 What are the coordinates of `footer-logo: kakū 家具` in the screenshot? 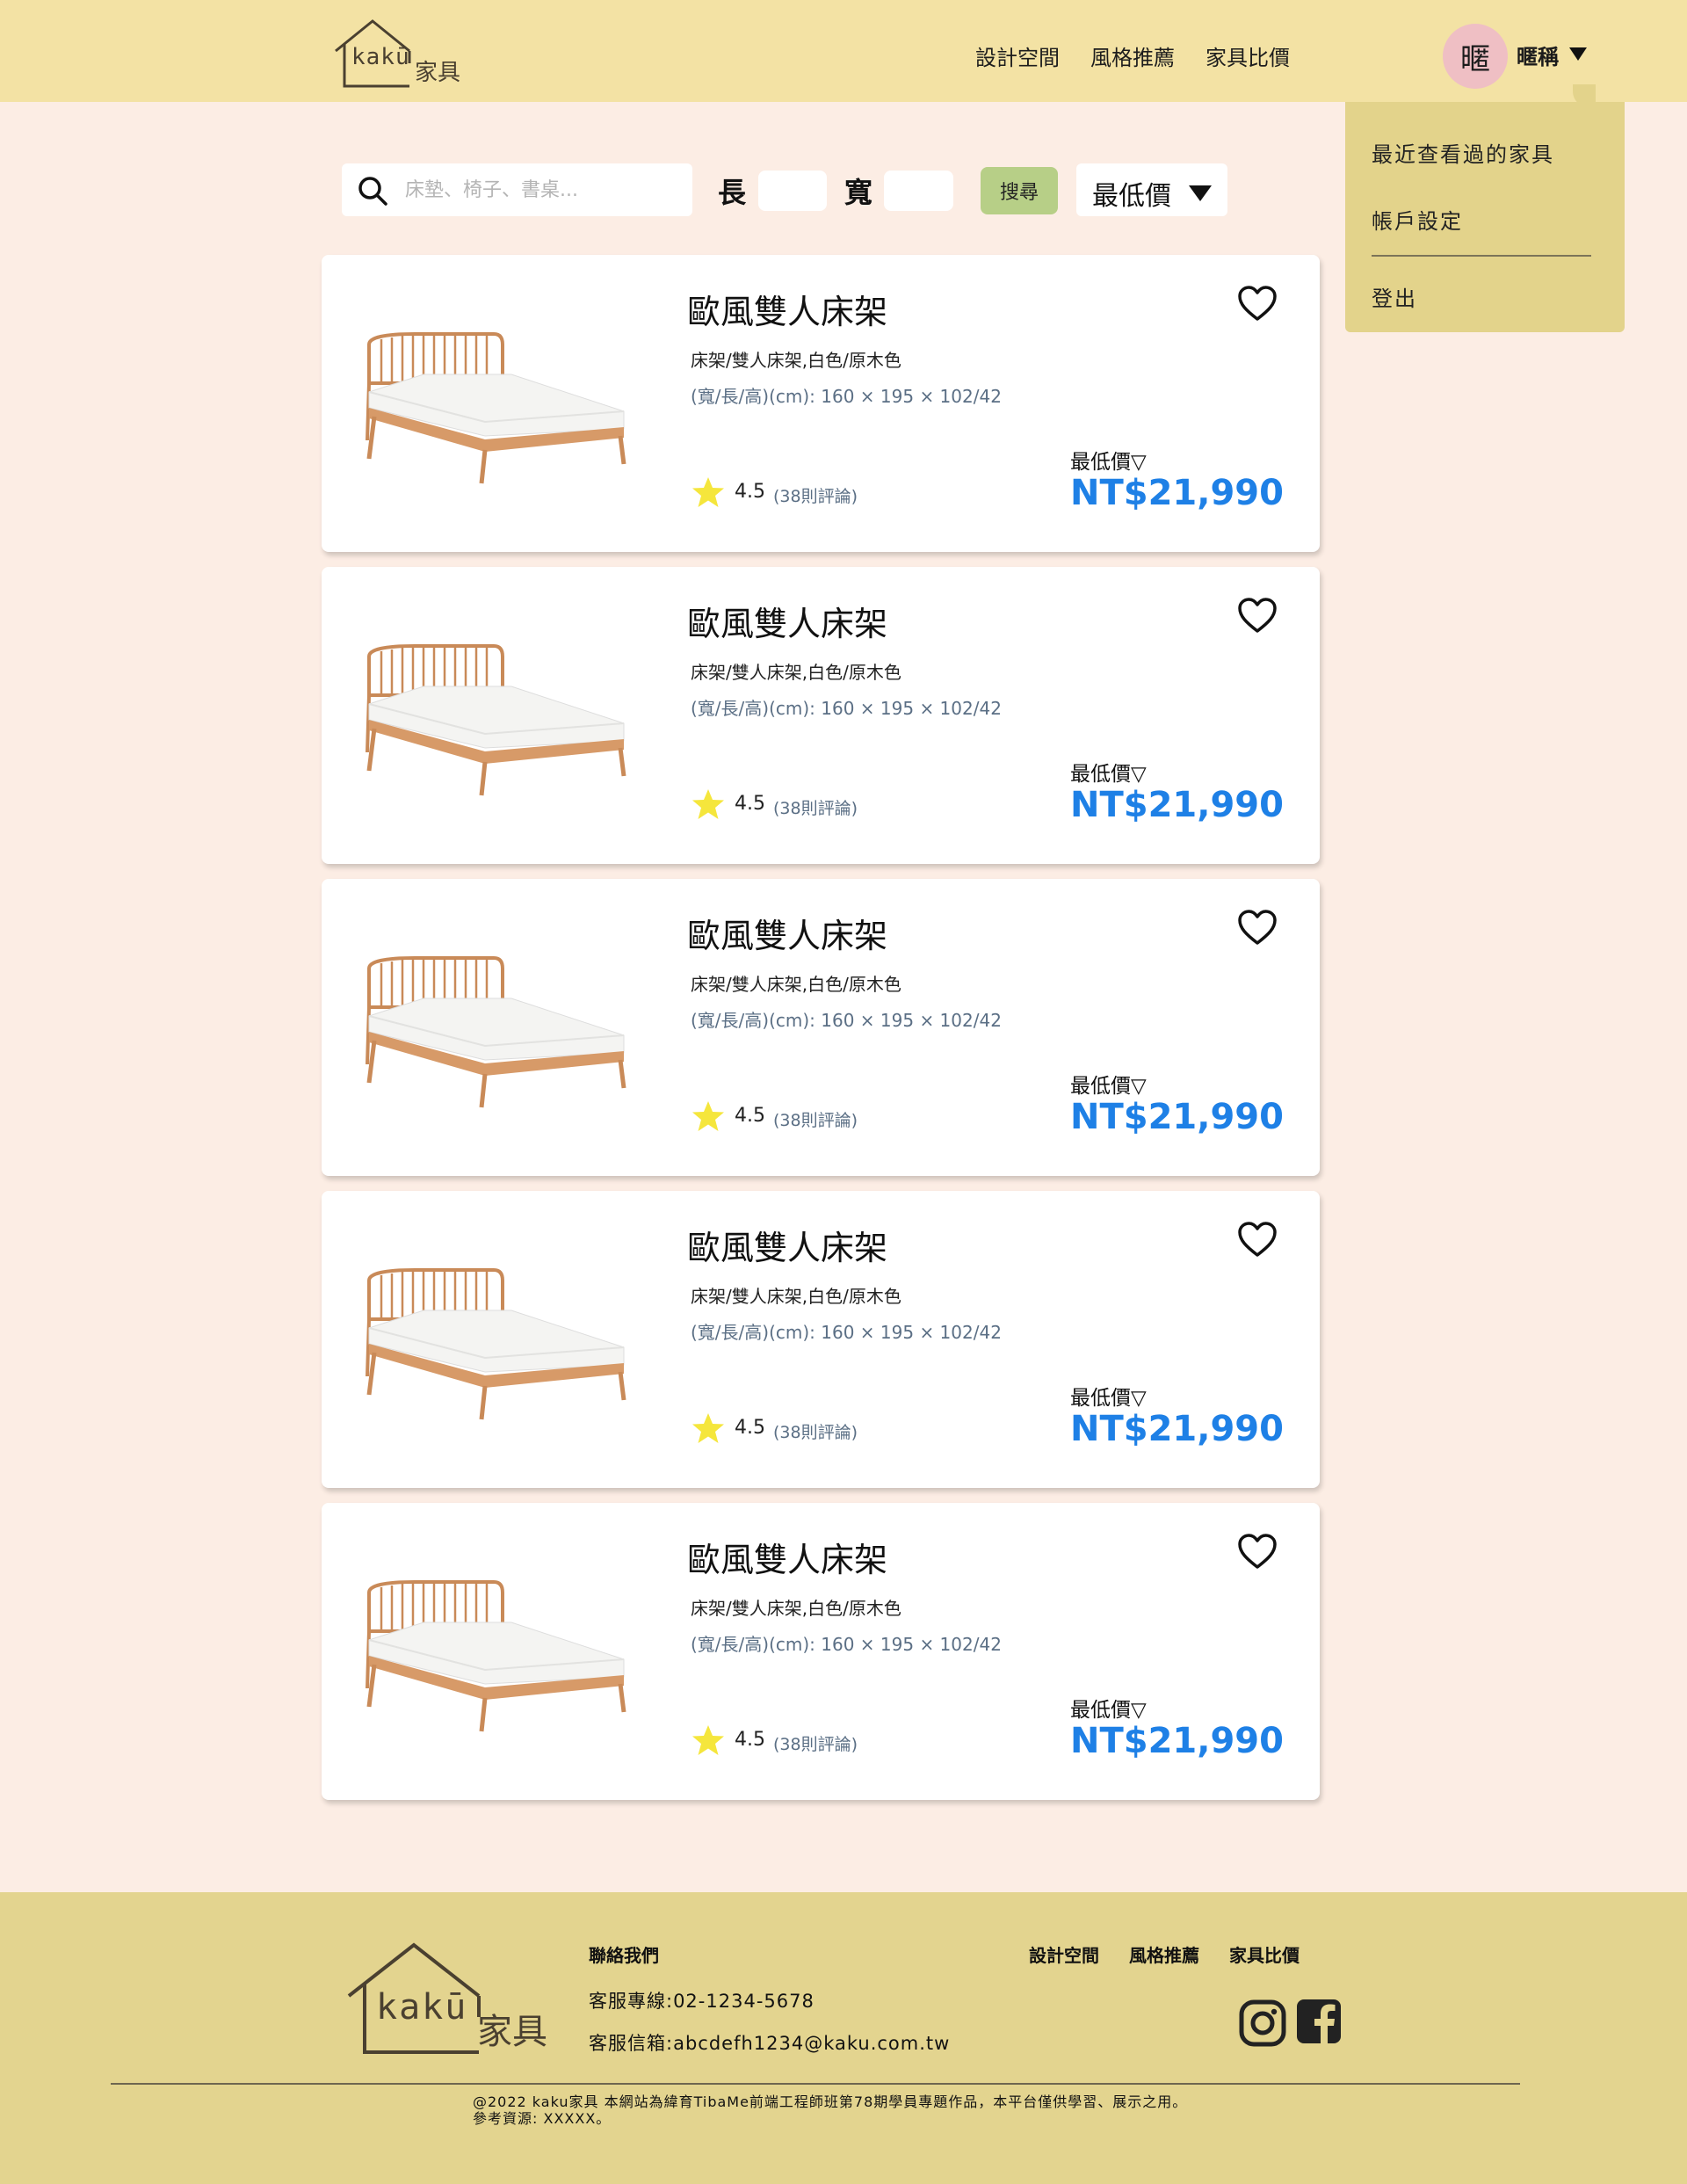 It's located at (450, 1999).